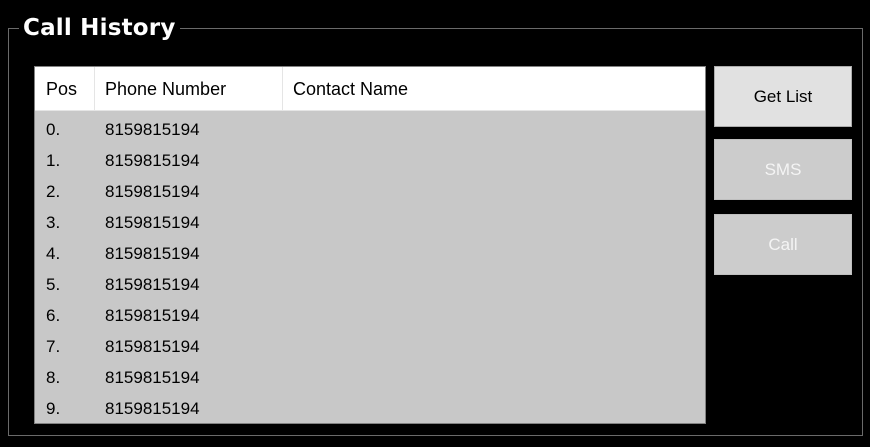  I want to click on call-history-title: Call History, so click(99, 28).